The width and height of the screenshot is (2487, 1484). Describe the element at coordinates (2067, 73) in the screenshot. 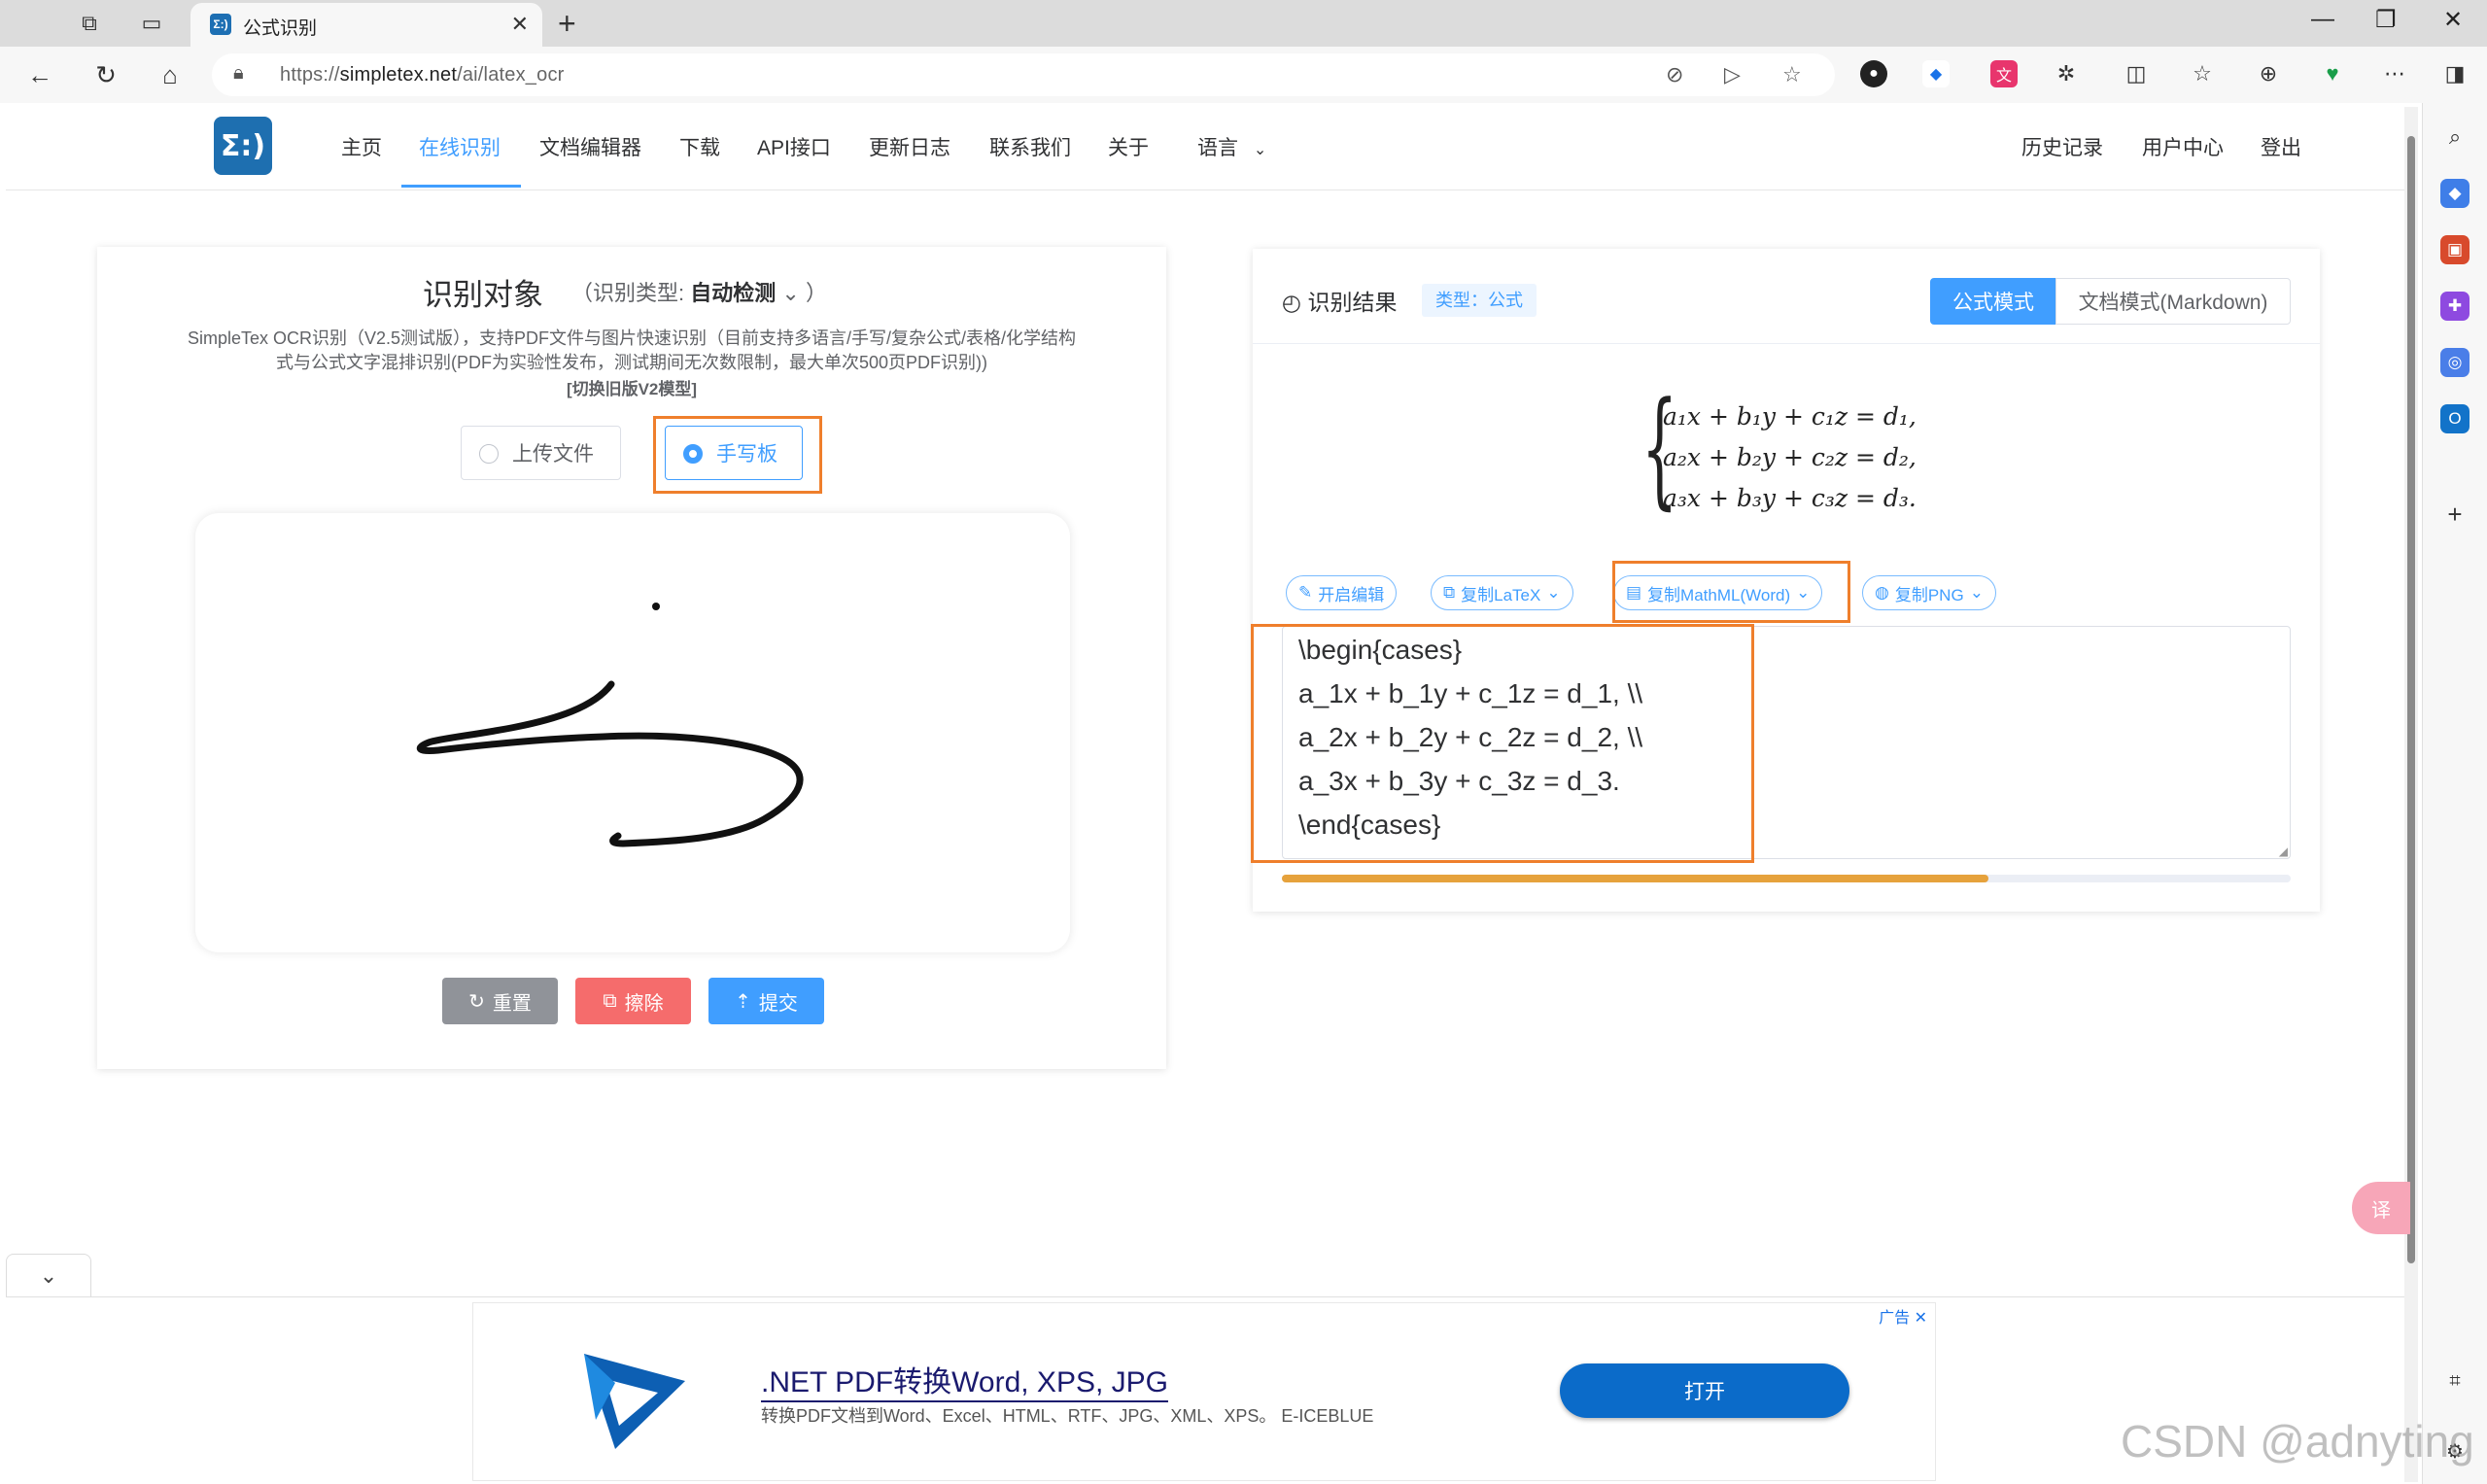

I see `extensions-icon: ✲` at that location.